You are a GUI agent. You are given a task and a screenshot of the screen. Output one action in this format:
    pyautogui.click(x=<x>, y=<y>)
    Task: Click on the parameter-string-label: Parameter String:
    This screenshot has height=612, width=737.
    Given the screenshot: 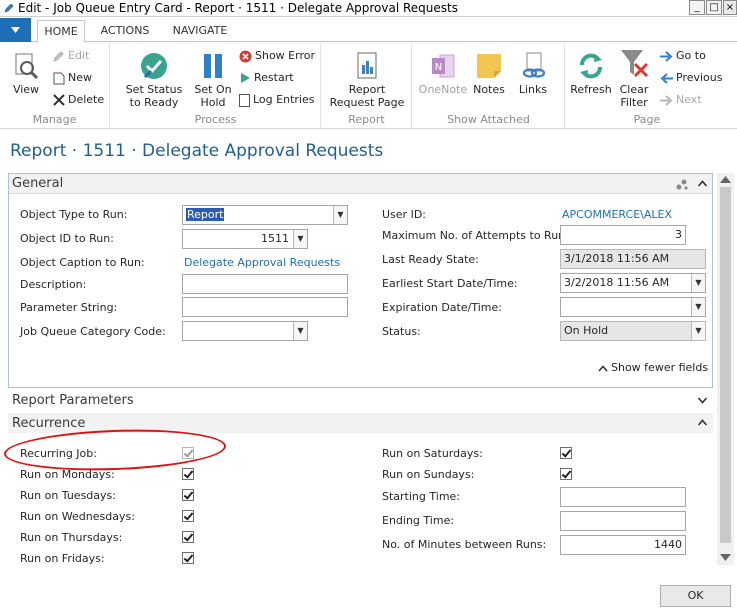 What is the action you would take?
    pyautogui.click(x=69, y=307)
    